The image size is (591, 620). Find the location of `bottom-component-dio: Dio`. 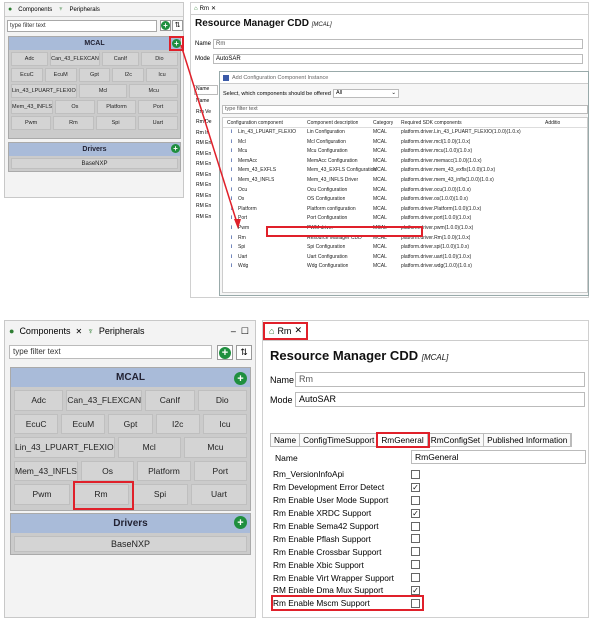

bottom-component-dio: Dio is located at coordinates (222, 400).